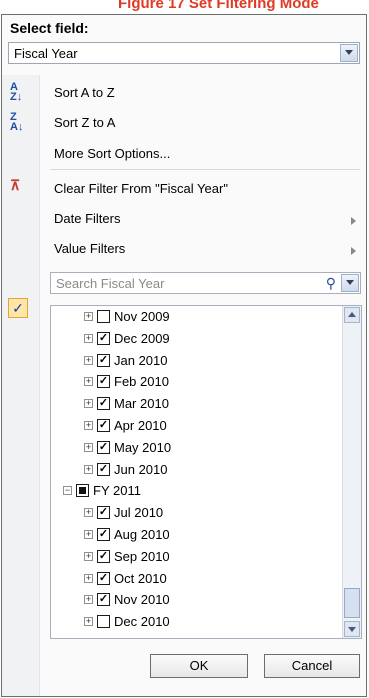 The height and width of the screenshot is (698, 369). What do you see at coordinates (140, 578) in the screenshot?
I see `tree-item-label: Oct 2010` at bounding box center [140, 578].